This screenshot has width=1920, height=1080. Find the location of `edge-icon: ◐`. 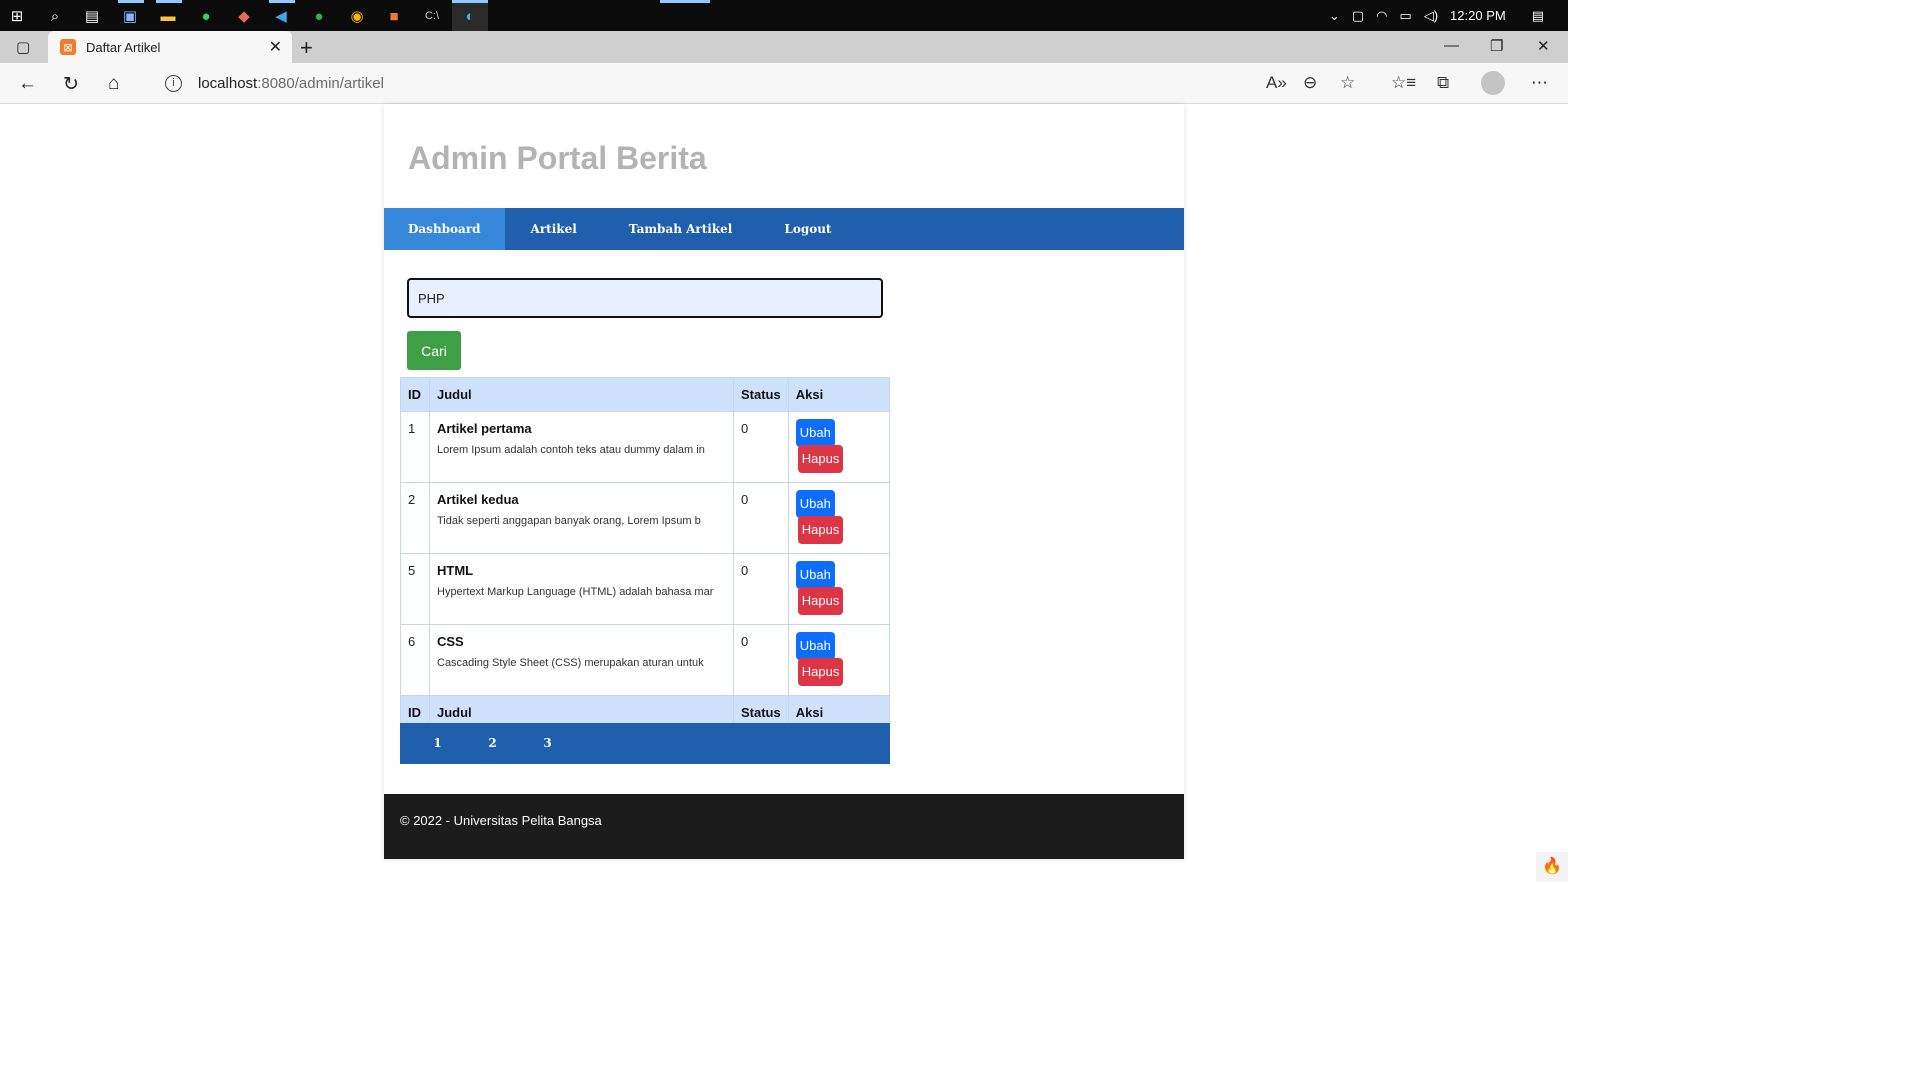

edge-icon: ◐ is located at coordinates (470, 16).